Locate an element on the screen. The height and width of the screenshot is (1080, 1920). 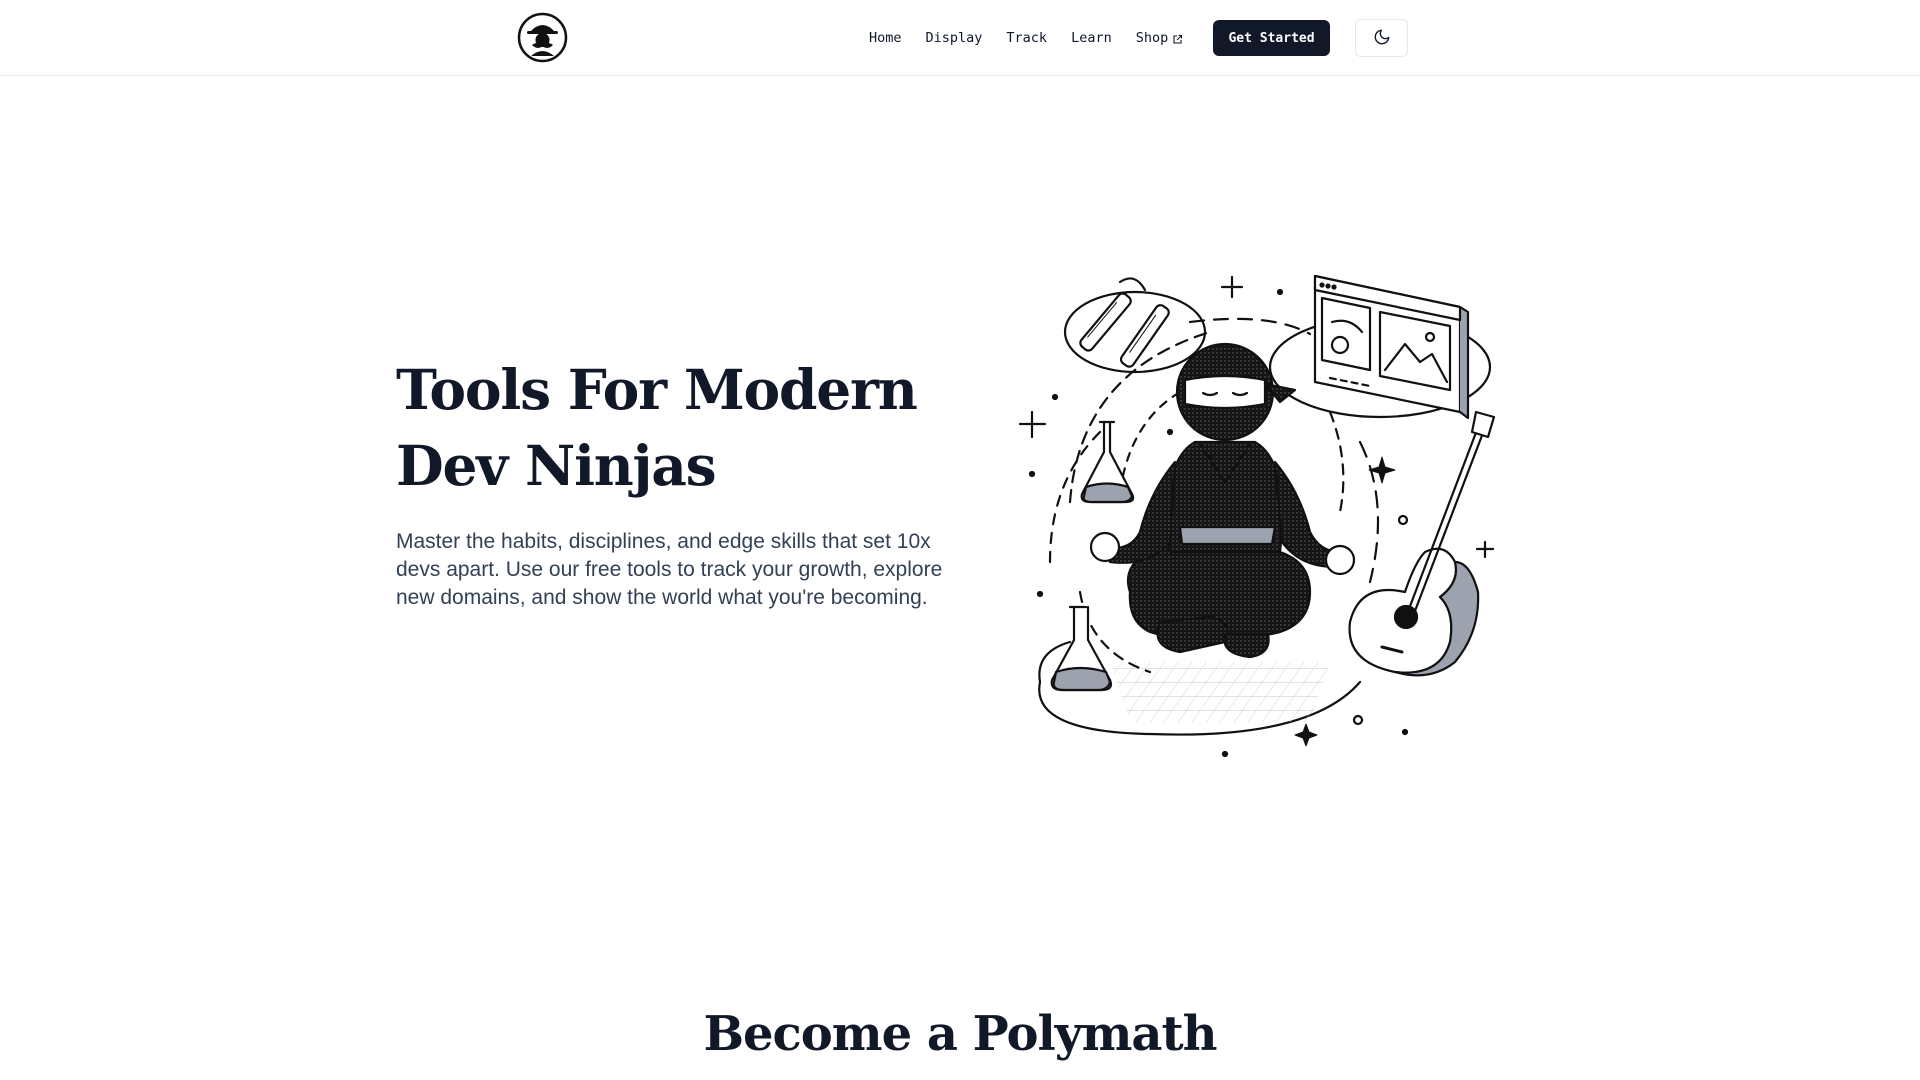
ninja-logo-icon is located at coordinates (542, 37).